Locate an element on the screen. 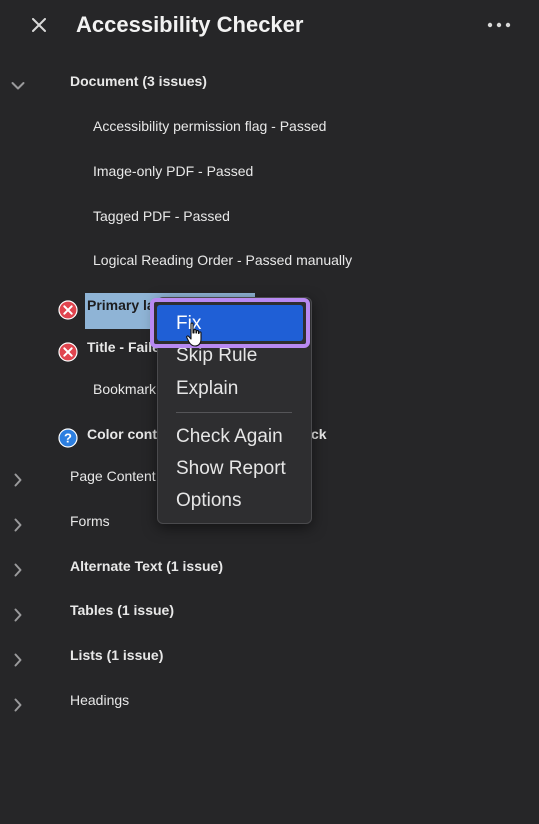  section-headings: Headings is located at coordinates (99, 700).